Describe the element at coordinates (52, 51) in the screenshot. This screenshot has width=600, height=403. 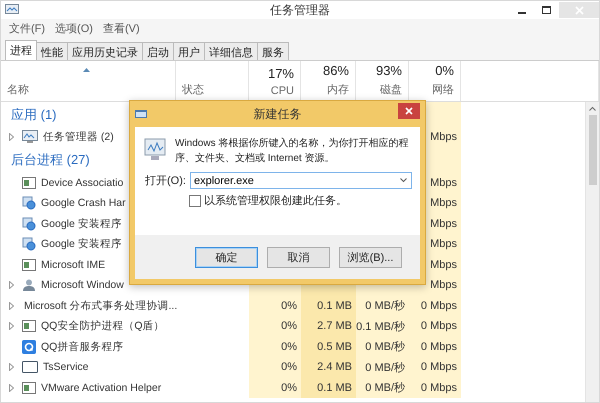
I see `tab: 性能` at that location.